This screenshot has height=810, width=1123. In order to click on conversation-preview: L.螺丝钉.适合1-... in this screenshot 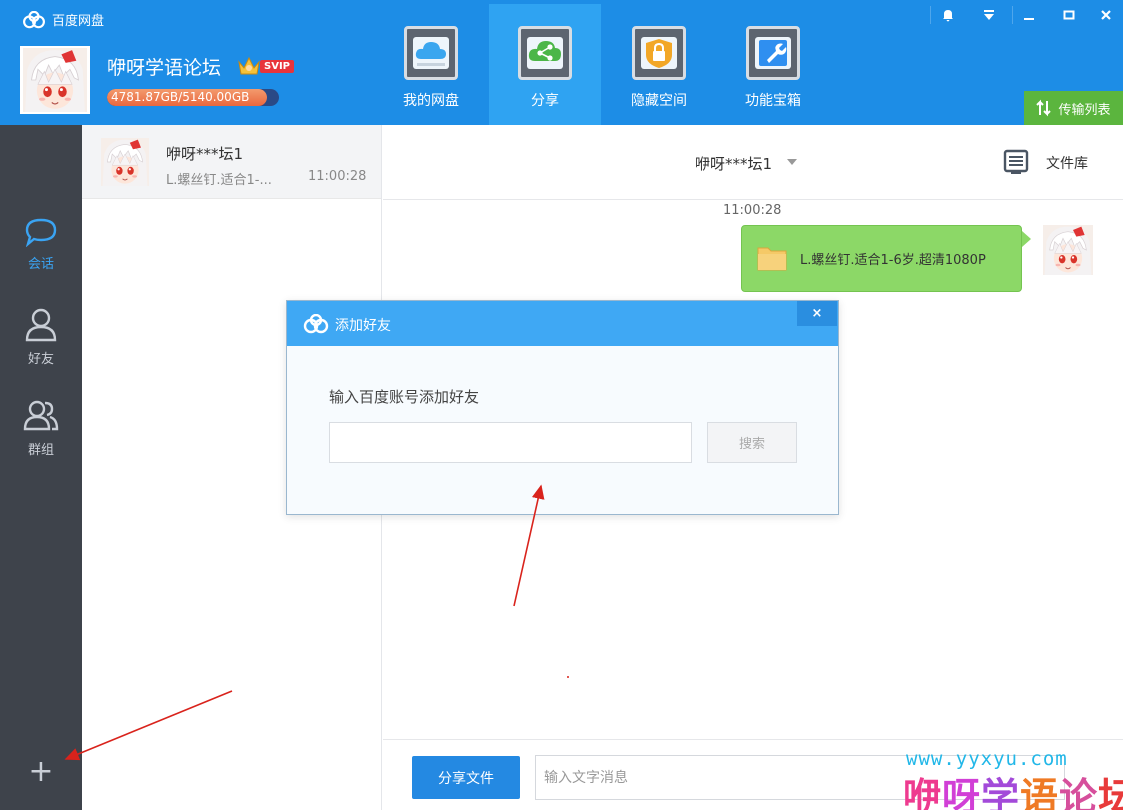, I will do `click(219, 180)`.